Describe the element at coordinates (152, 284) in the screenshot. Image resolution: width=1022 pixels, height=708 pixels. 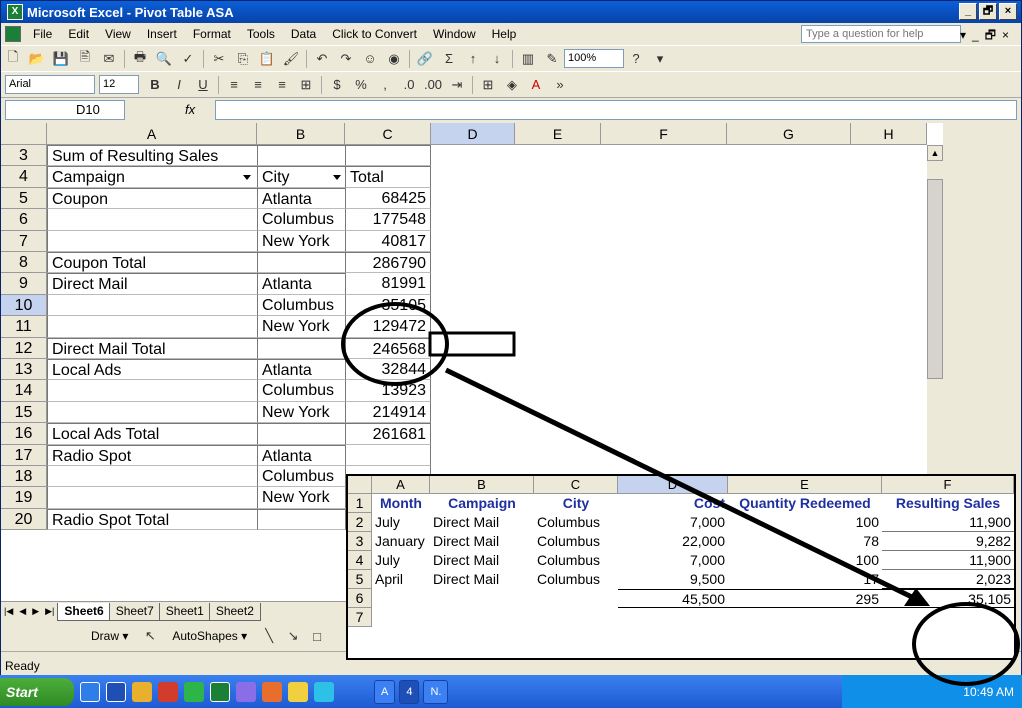
I see `cell-a9: Direct Mail` at that location.